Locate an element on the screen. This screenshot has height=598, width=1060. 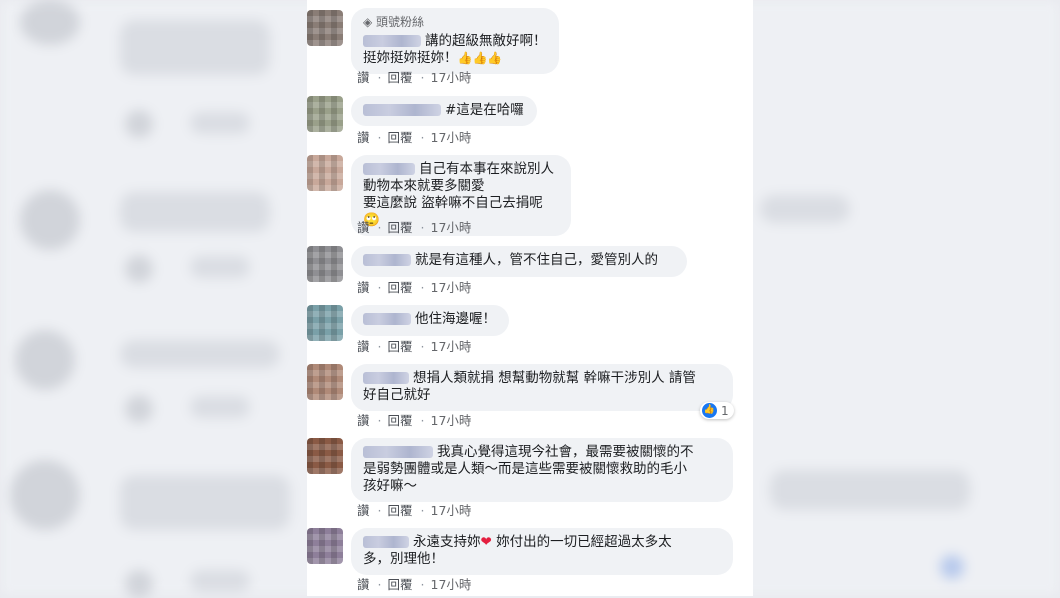
comment-text: #這是在哈囉 is located at coordinates (484, 110).